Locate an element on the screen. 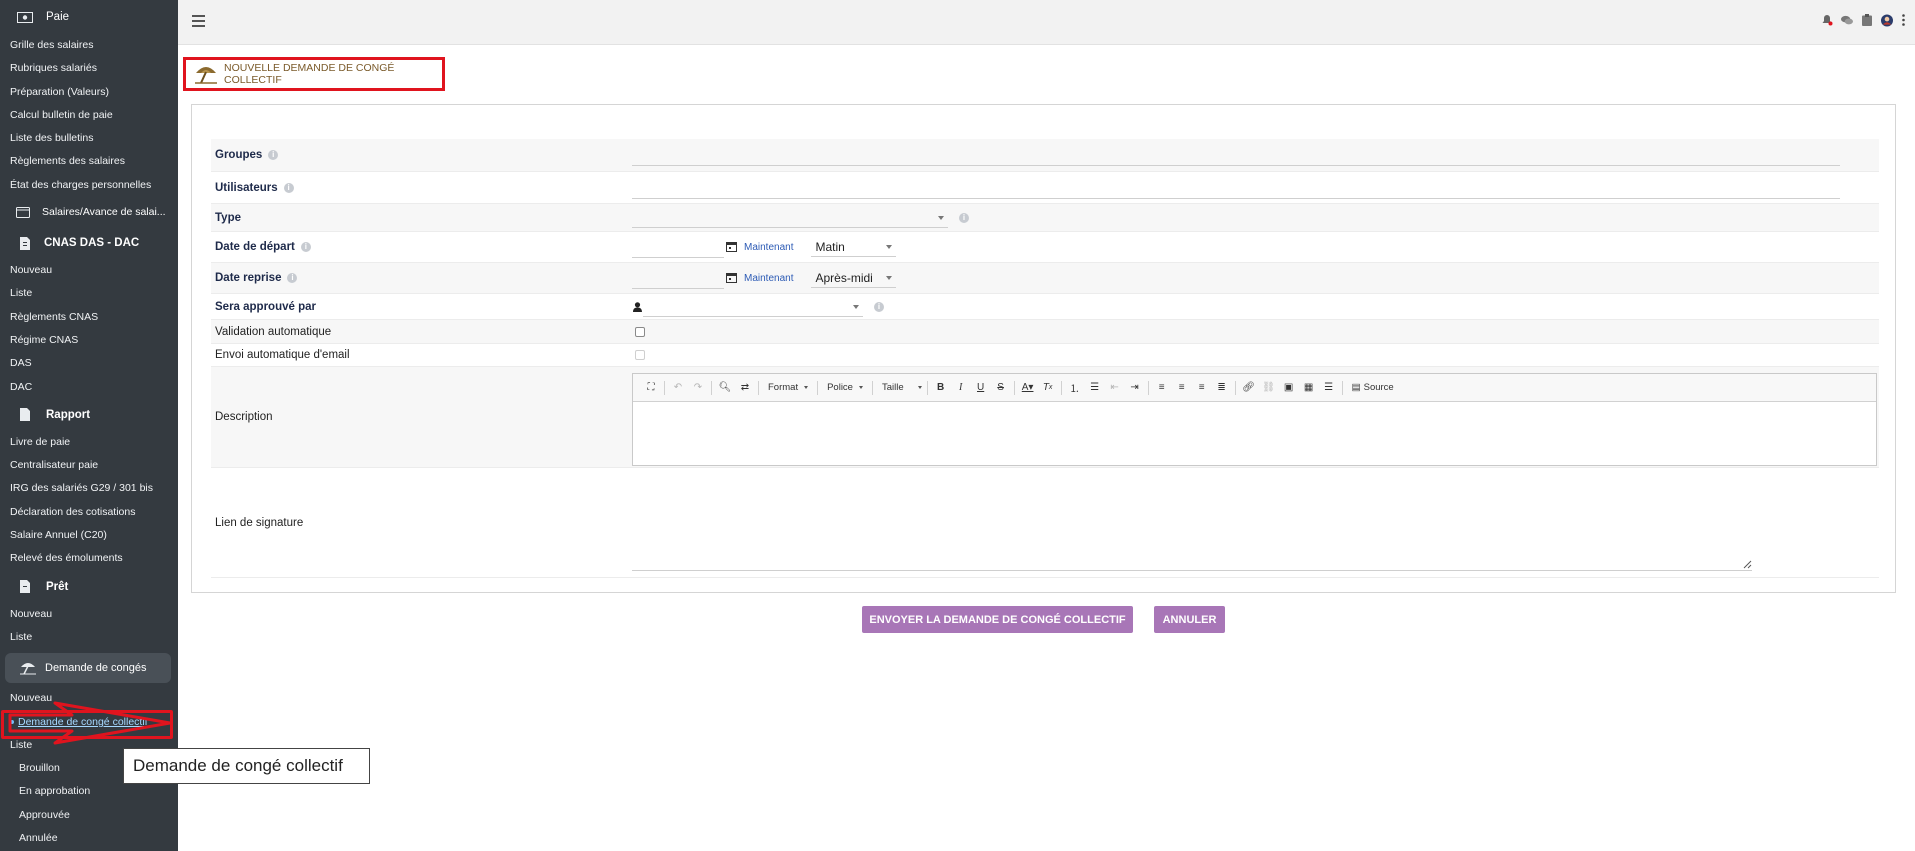 The height and width of the screenshot is (851, 1915). find-icon: 🔍︎ is located at coordinates (725, 388).